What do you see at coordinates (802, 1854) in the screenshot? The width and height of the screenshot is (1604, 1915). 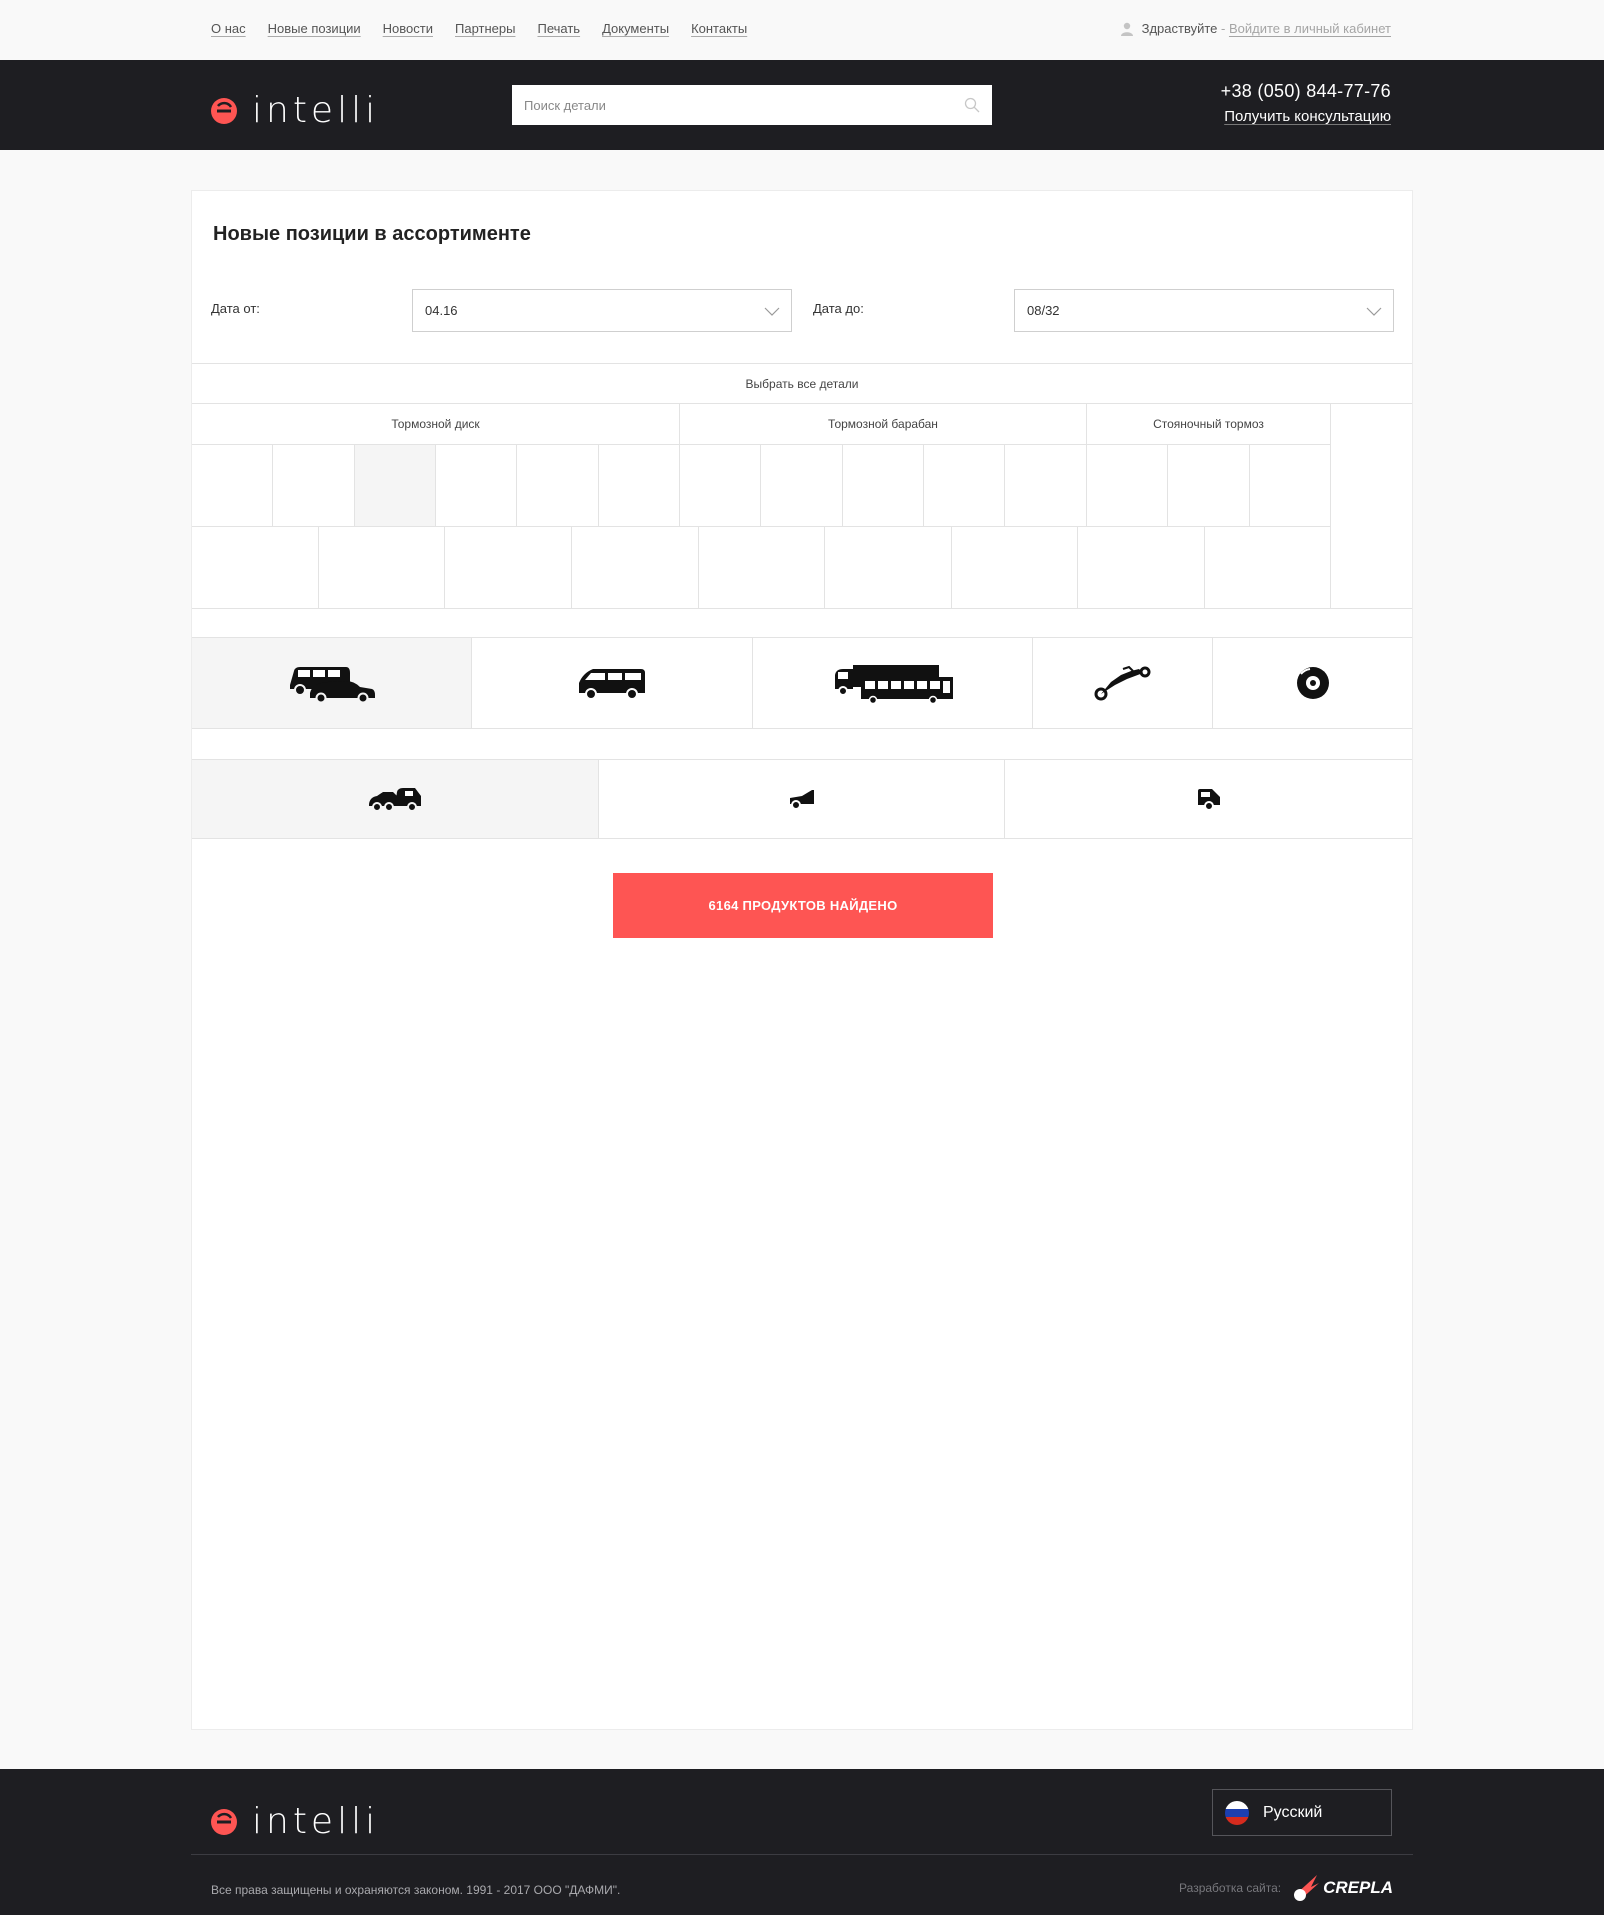 I see `footer-divider` at bounding box center [802, 1854].